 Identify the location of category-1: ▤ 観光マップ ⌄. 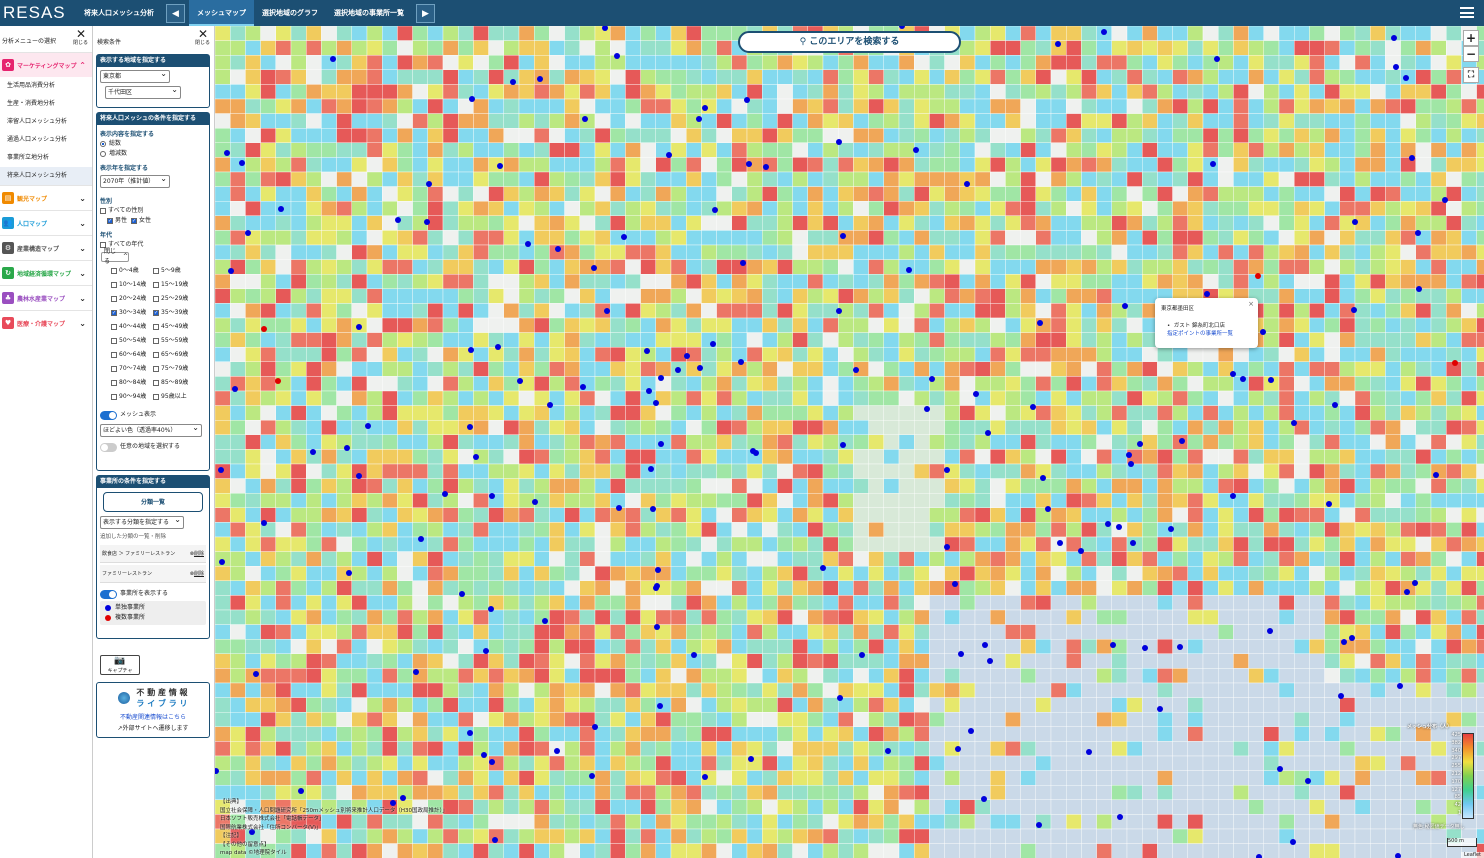
(46, 197).